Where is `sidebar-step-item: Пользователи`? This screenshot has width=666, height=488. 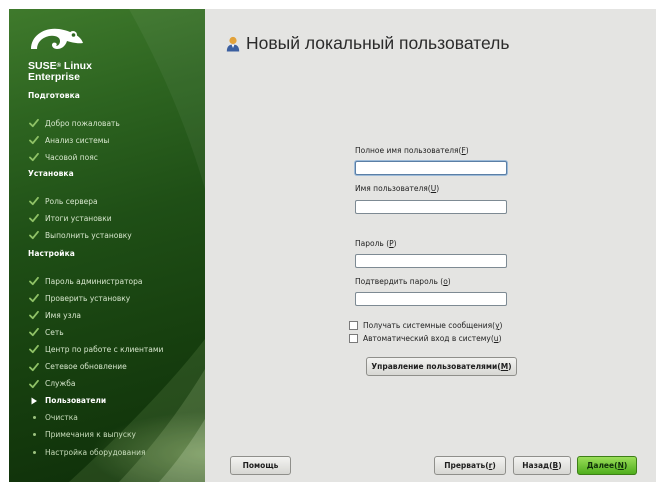 sidebar-step-item: Пользователи is located at coordinates (67, 401).